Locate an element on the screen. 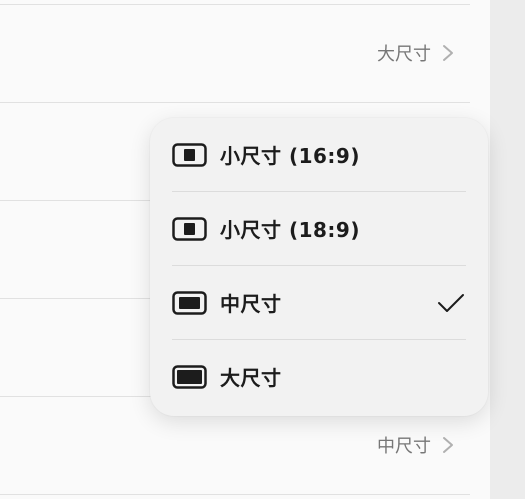 This screenshot has height=499, width=525. menu-item-small-18-9: 小尺寸 (18:9) is located at coordinates (319, 228).